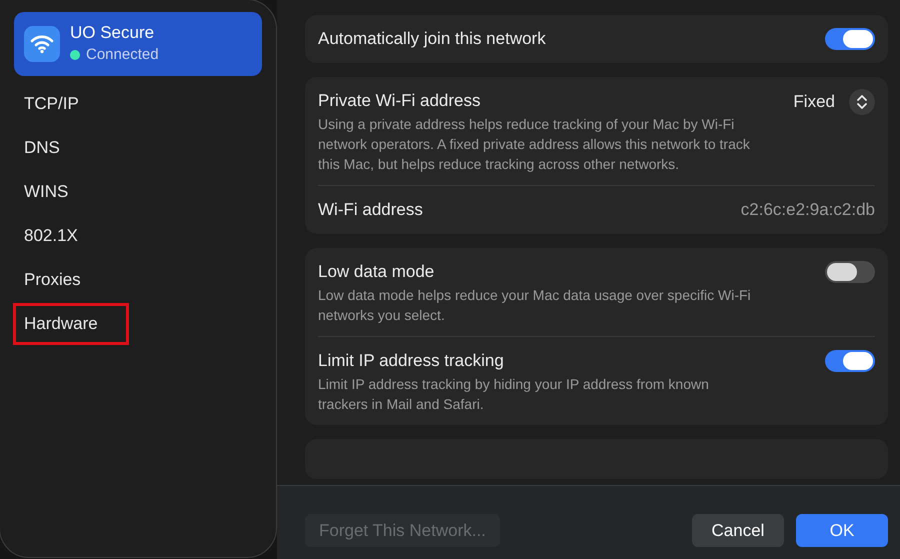  I want to click on sidebar-item: WINS, so click(46, 192).